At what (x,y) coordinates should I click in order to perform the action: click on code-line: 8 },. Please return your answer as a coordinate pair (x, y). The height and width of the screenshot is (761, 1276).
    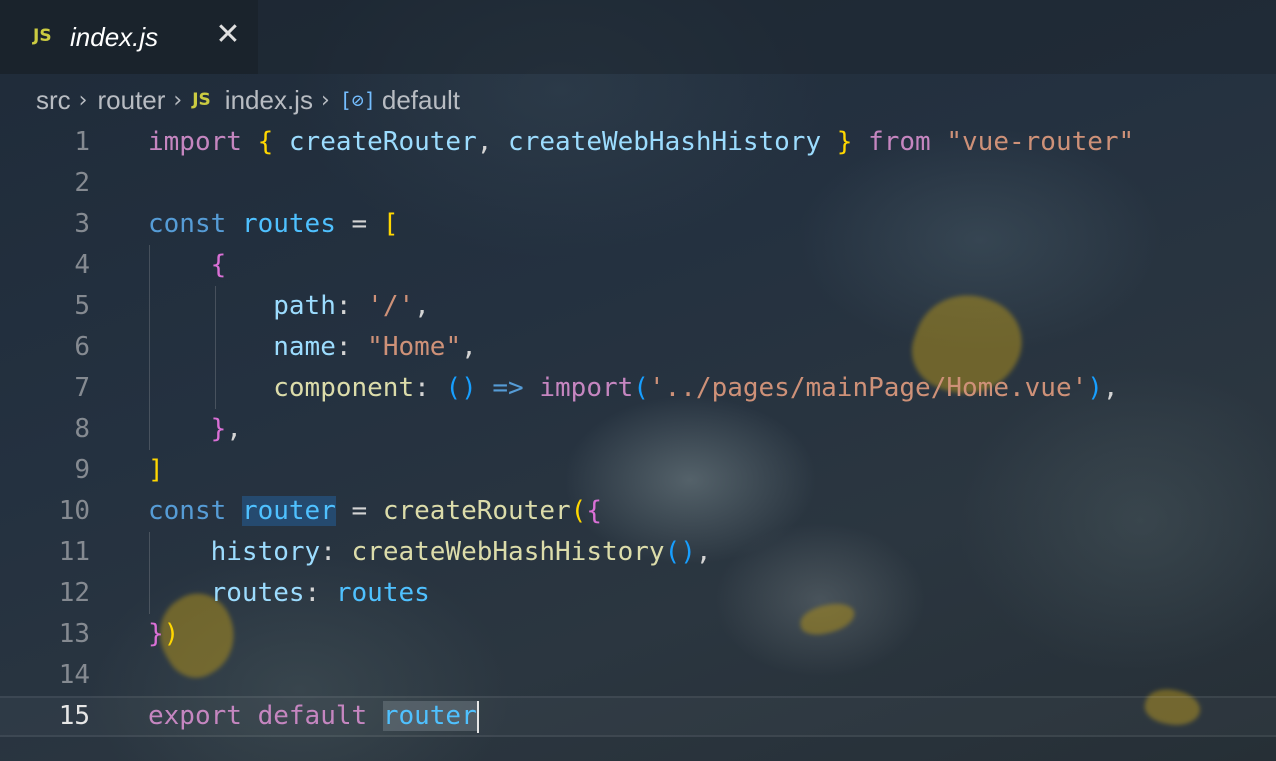
    Looking at the image, I should click on (638, 429).